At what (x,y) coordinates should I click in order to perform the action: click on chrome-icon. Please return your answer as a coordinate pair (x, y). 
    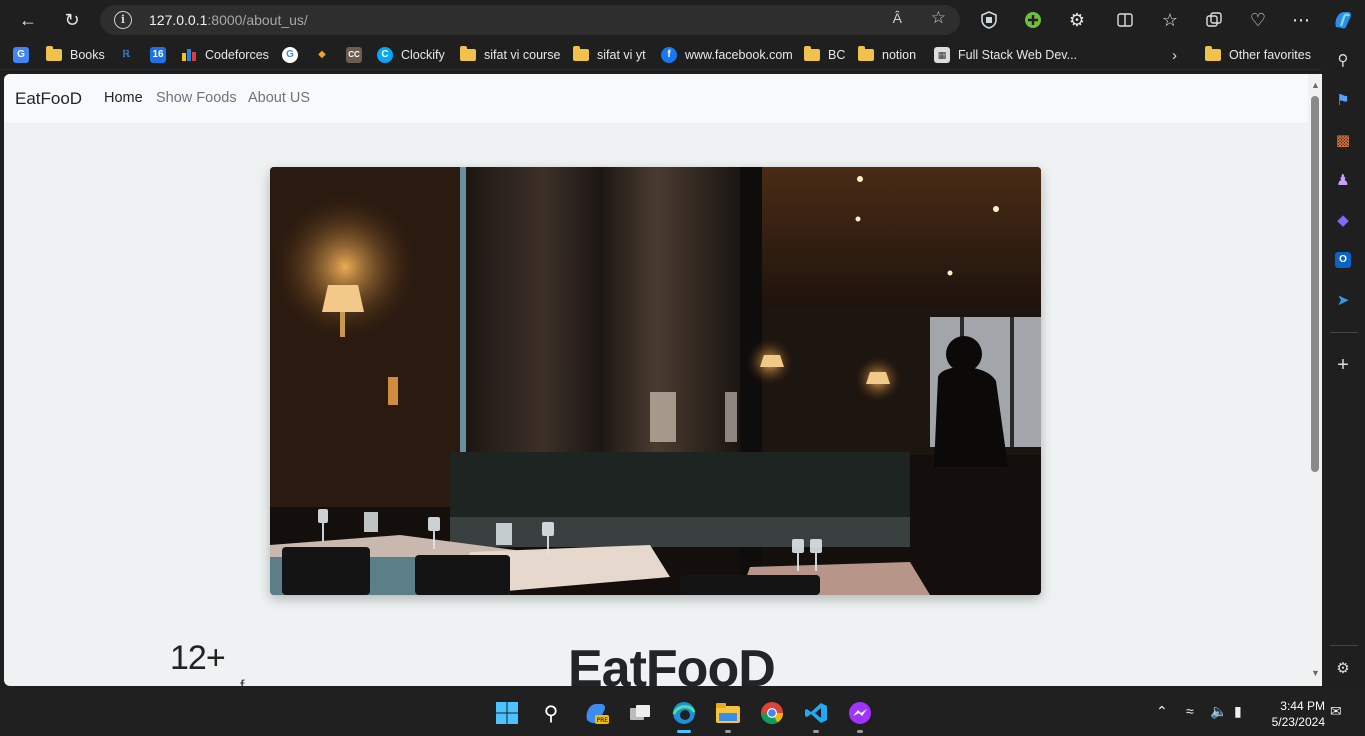
    Looking at the image, I should click on (772, 713).